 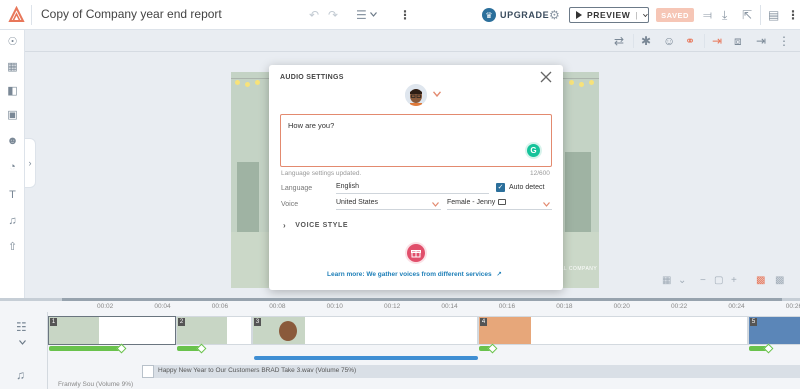 What do you see at coordinates (12, 67) in the screenshot?
I see `templates-icon: ▦` at bounding box center [12, 67].